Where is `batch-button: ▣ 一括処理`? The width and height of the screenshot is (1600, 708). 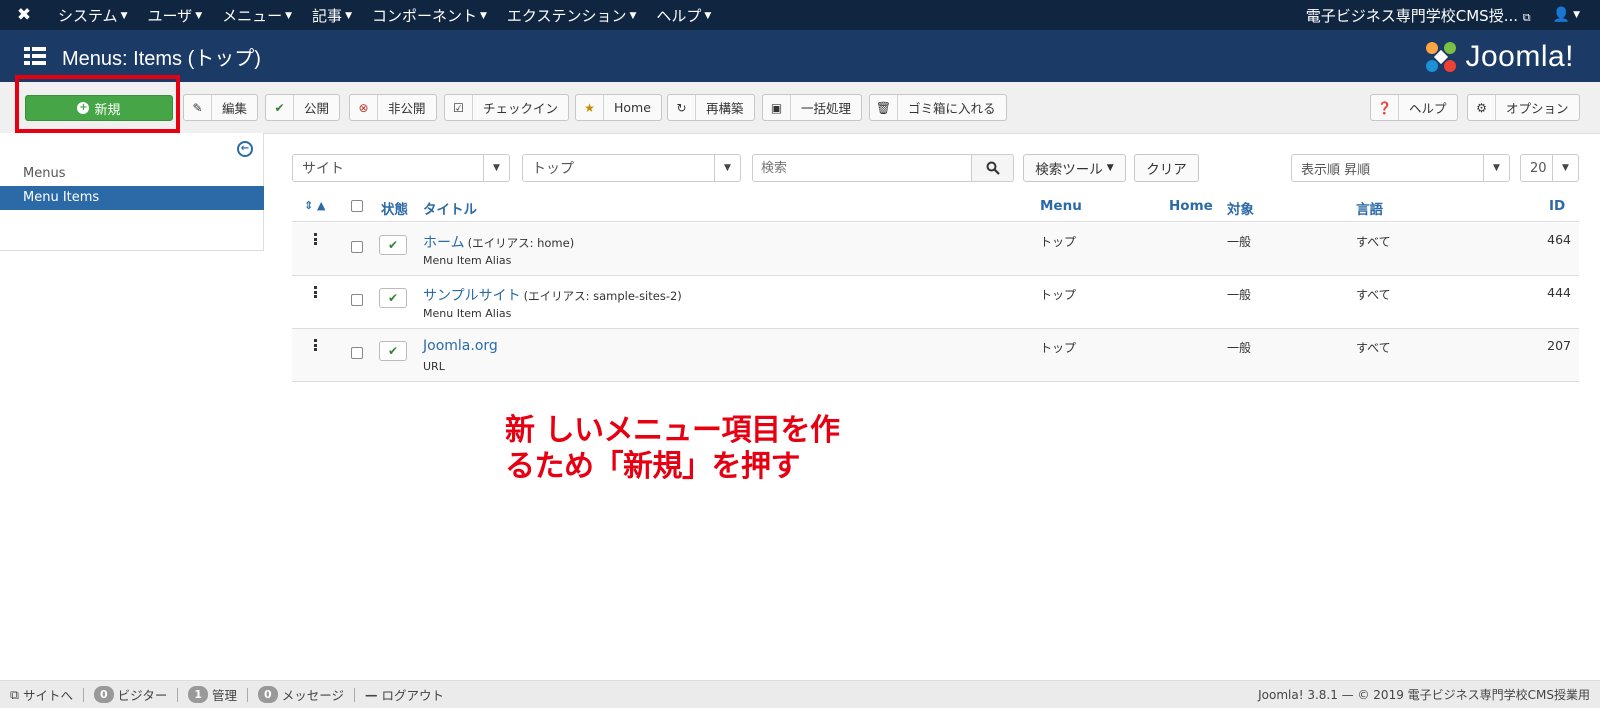 batch-button: ▣ 一括処理 is located at coordinates (812, 107).